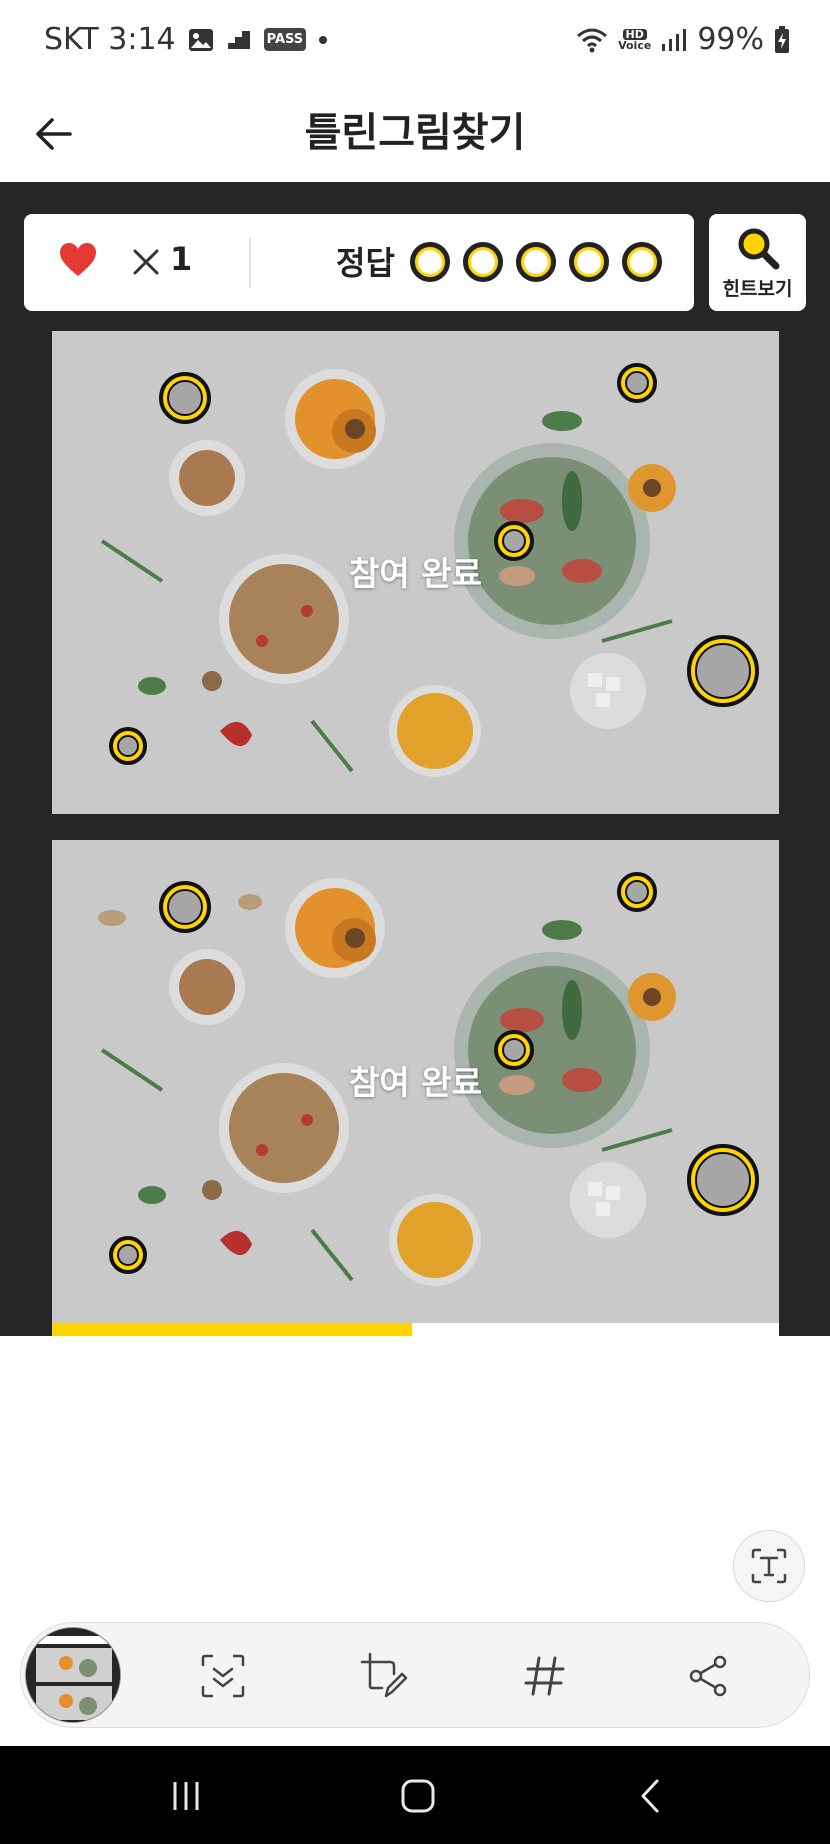 Image resolution: width=830 pixels, height=1844 pixels. What do you see at coordinates (782, 39) in the screenshot?
I see `battery-charging-icon` at bounding box center [782, 39].